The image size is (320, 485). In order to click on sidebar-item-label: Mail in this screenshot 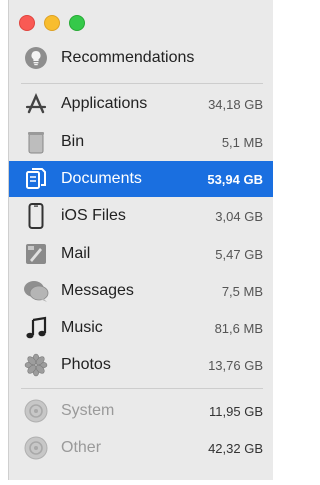, I will do `click(76, 253)`.